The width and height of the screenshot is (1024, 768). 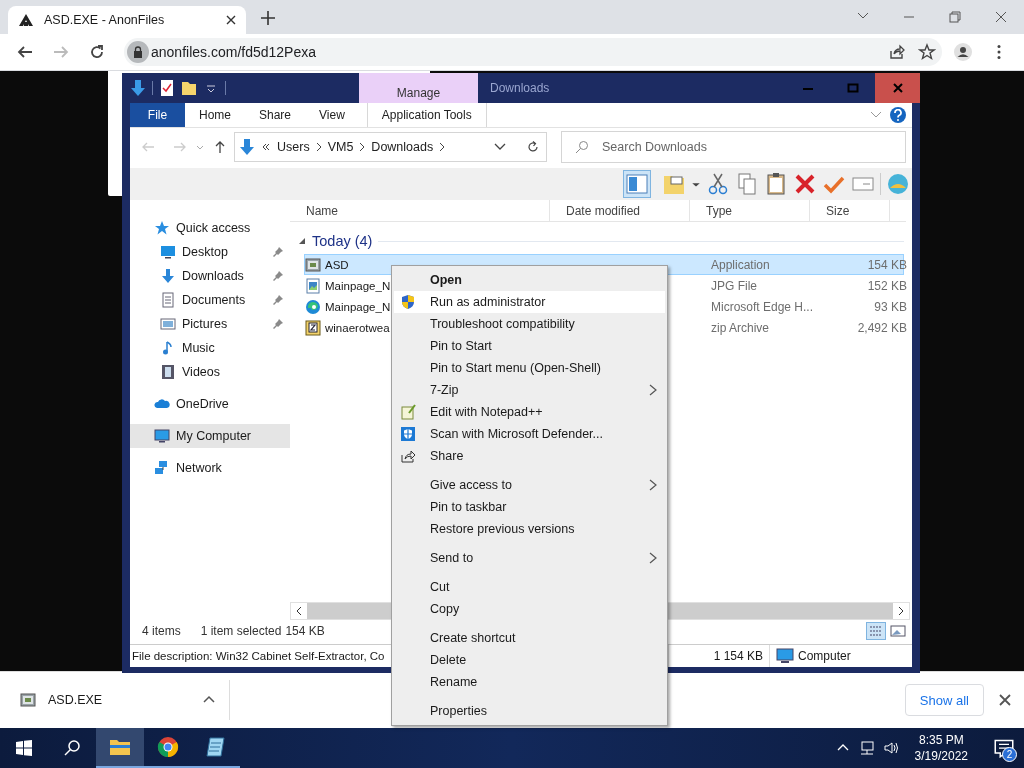 What do you see at coordinates (734, 285) in the screenshot?
I see `file-type: JPG File` at bounding box center [734, 285].